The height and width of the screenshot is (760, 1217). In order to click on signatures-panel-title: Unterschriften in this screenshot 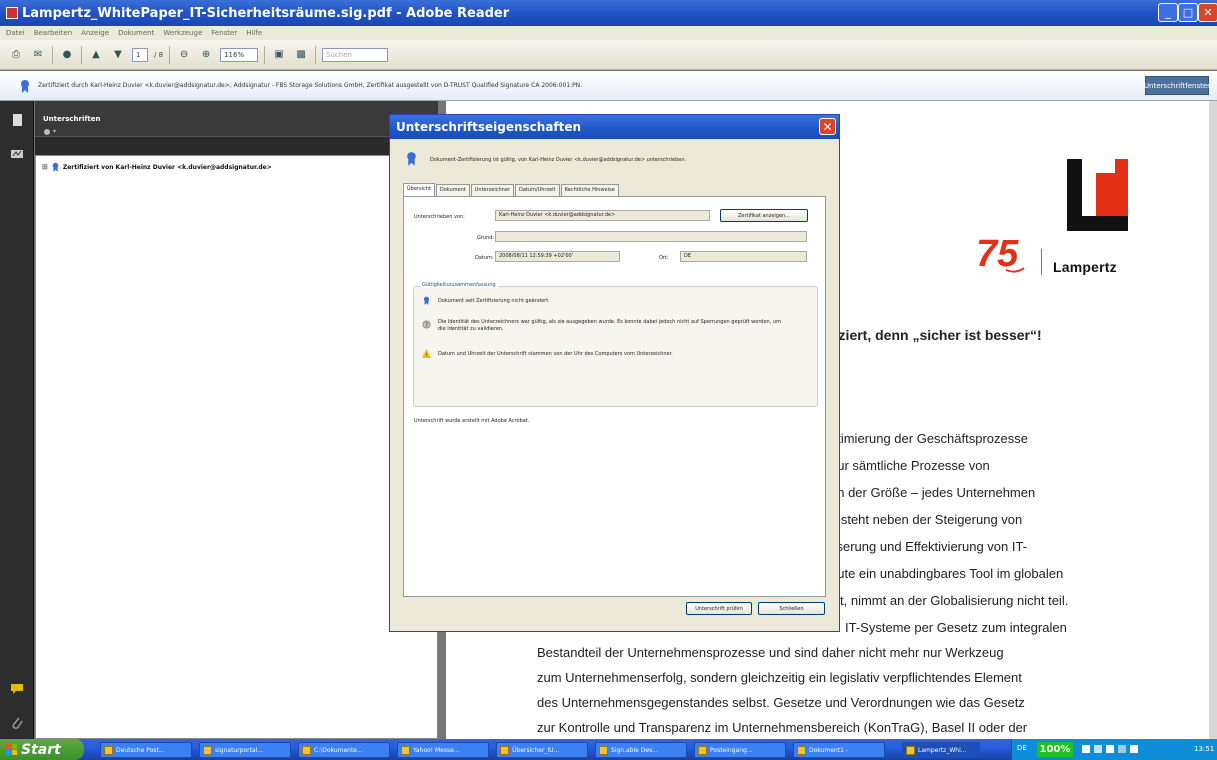, I will do `click(72, 119)`.